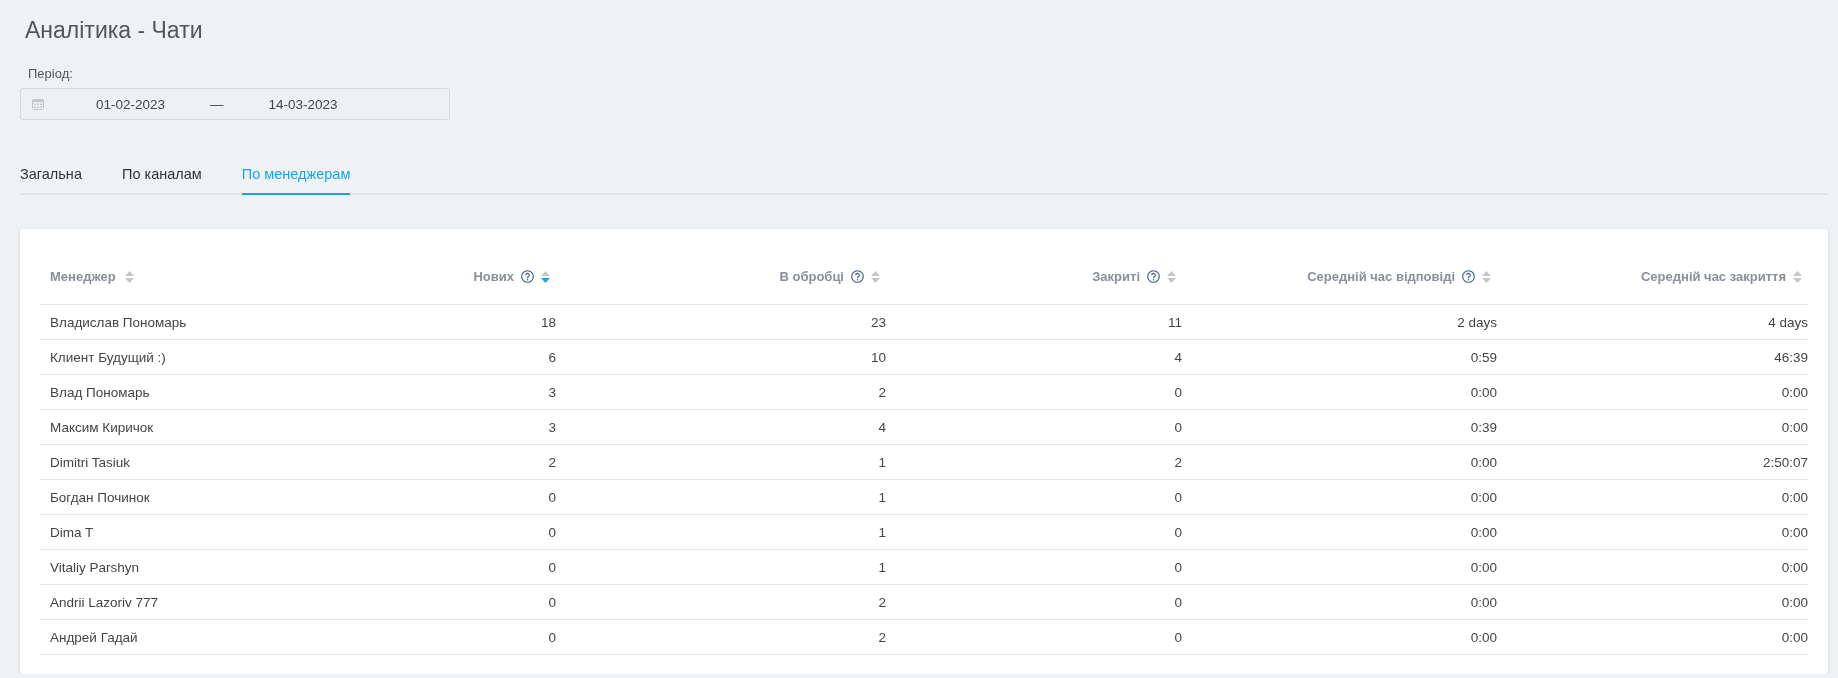 This screenshot has width=1838, height=678. I want to click on table-cell: 2:50:07, so click(1652, 462).